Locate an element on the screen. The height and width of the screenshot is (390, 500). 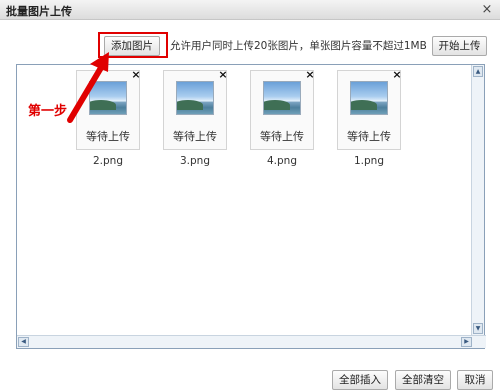
step-arrow-icon is located at coordinates (88, 87).